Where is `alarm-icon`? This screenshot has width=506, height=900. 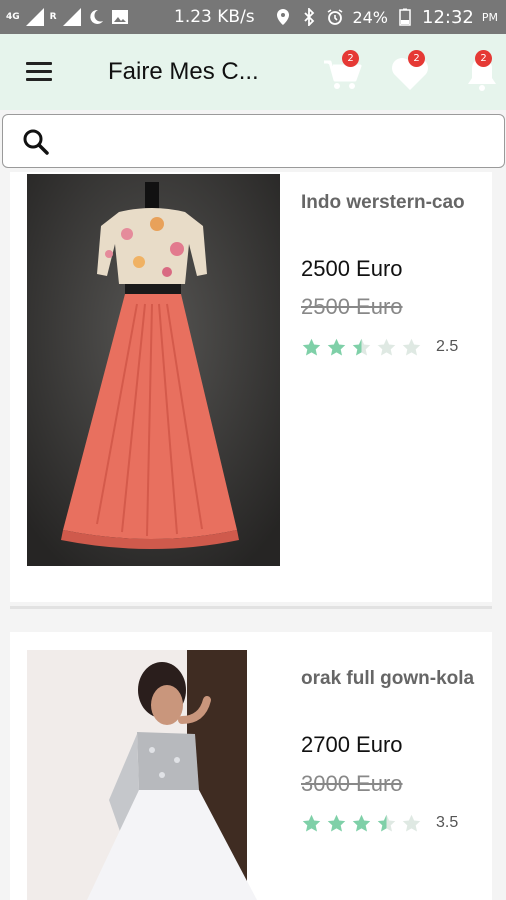
alarm-icon is located at coordinates (335, 17).